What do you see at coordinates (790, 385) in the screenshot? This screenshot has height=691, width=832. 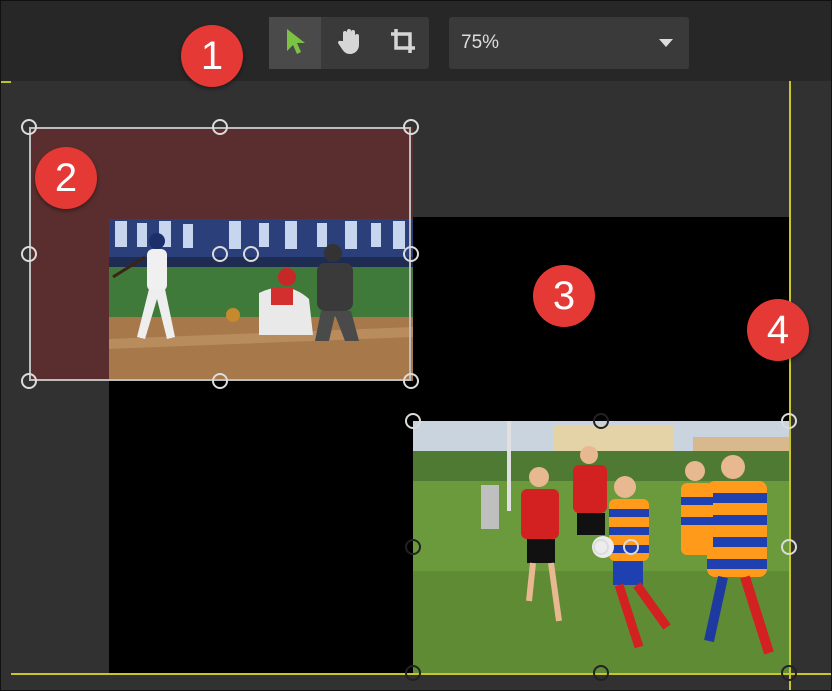 I see `canvas-boundary-vertical-guide` at bounding box center [790, 385].